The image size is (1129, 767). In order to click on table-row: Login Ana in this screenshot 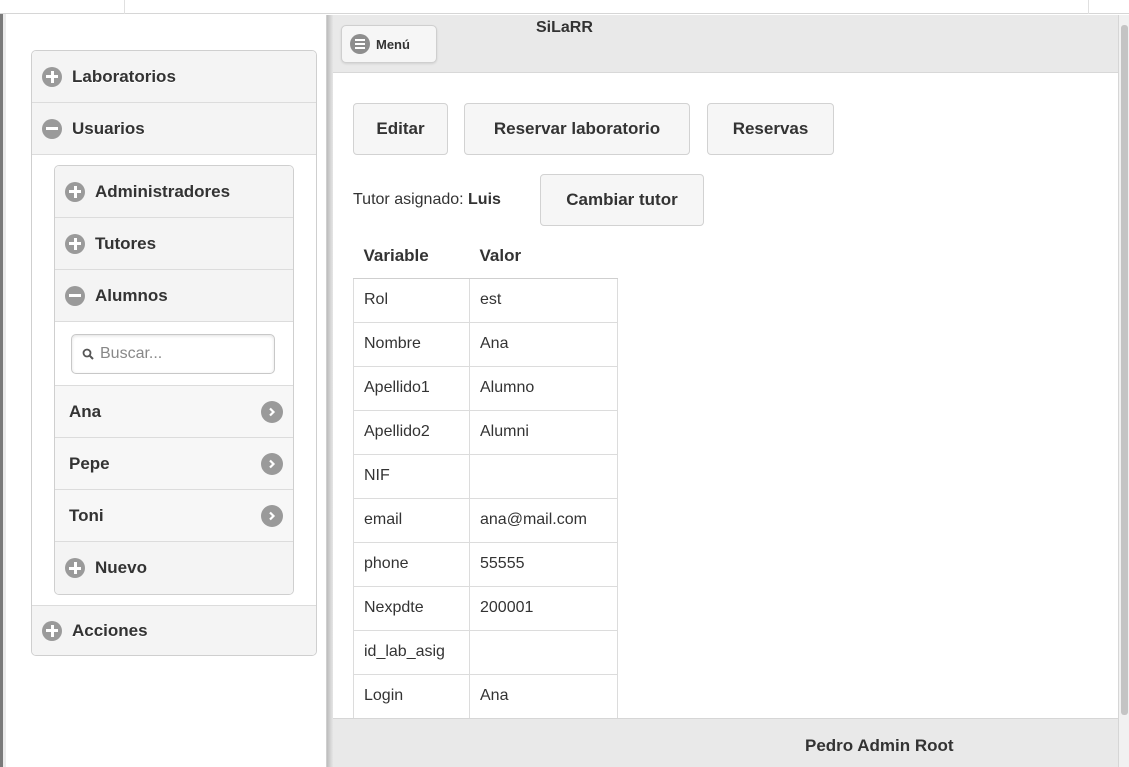, I will do `click(485, 696)`.